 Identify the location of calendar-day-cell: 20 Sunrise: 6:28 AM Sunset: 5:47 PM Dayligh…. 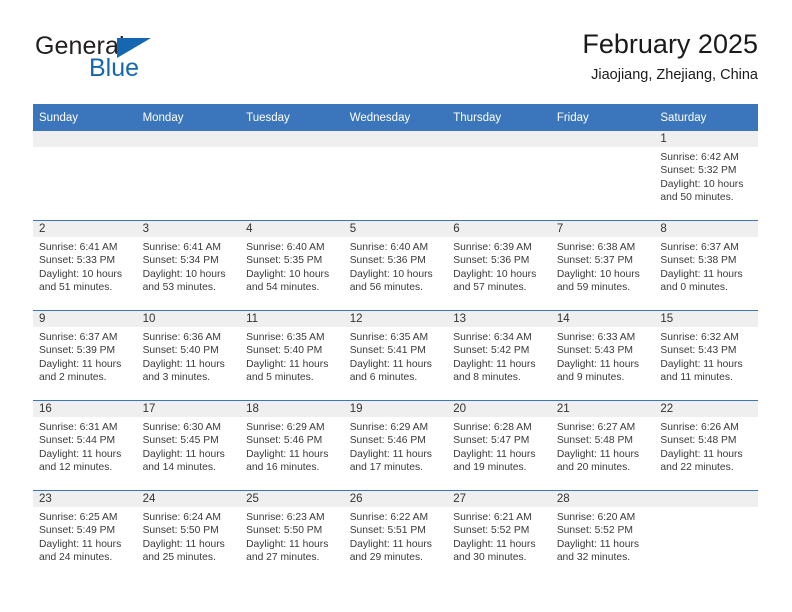
(499, 445).